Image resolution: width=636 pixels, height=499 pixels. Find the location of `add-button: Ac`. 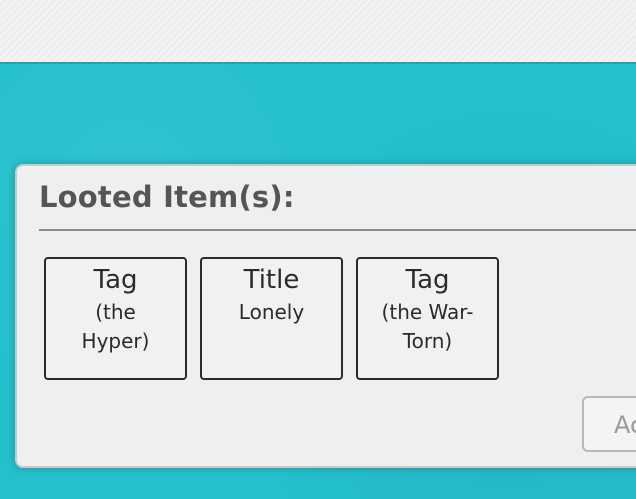

add-button: Ac is located at coordinates (609, 424).